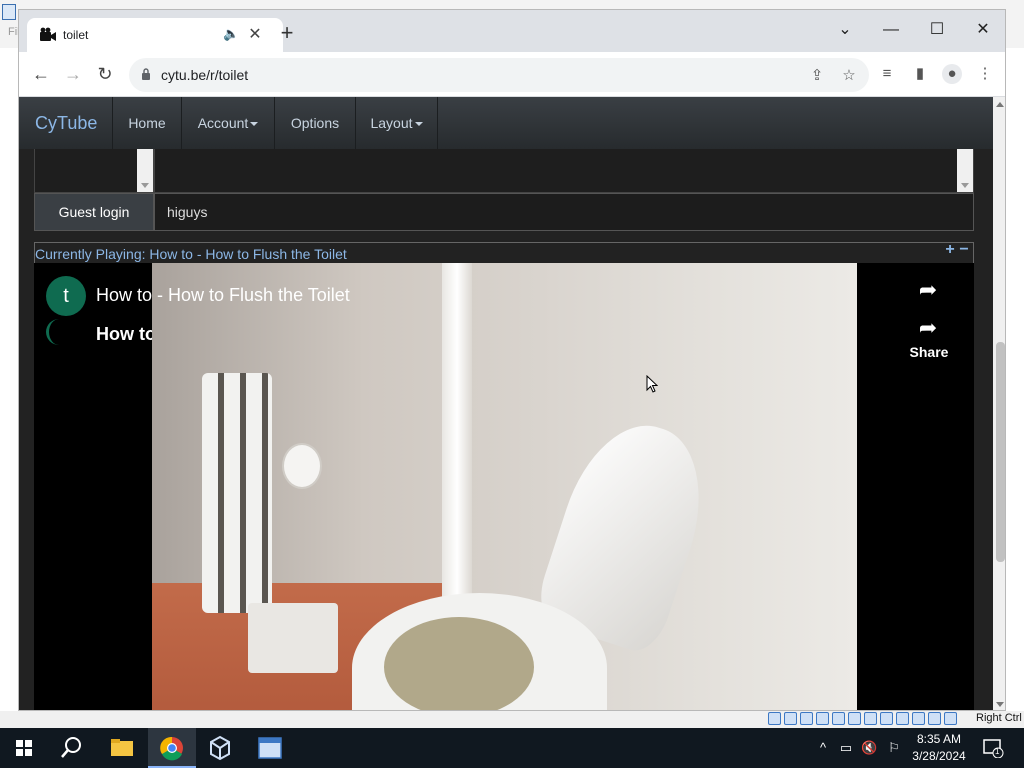  What do you see at coordinates (155, 35) in the screenshot?
I see `tab-toilet: toilet 🔈 ✕` at bounding box center [155, 35].